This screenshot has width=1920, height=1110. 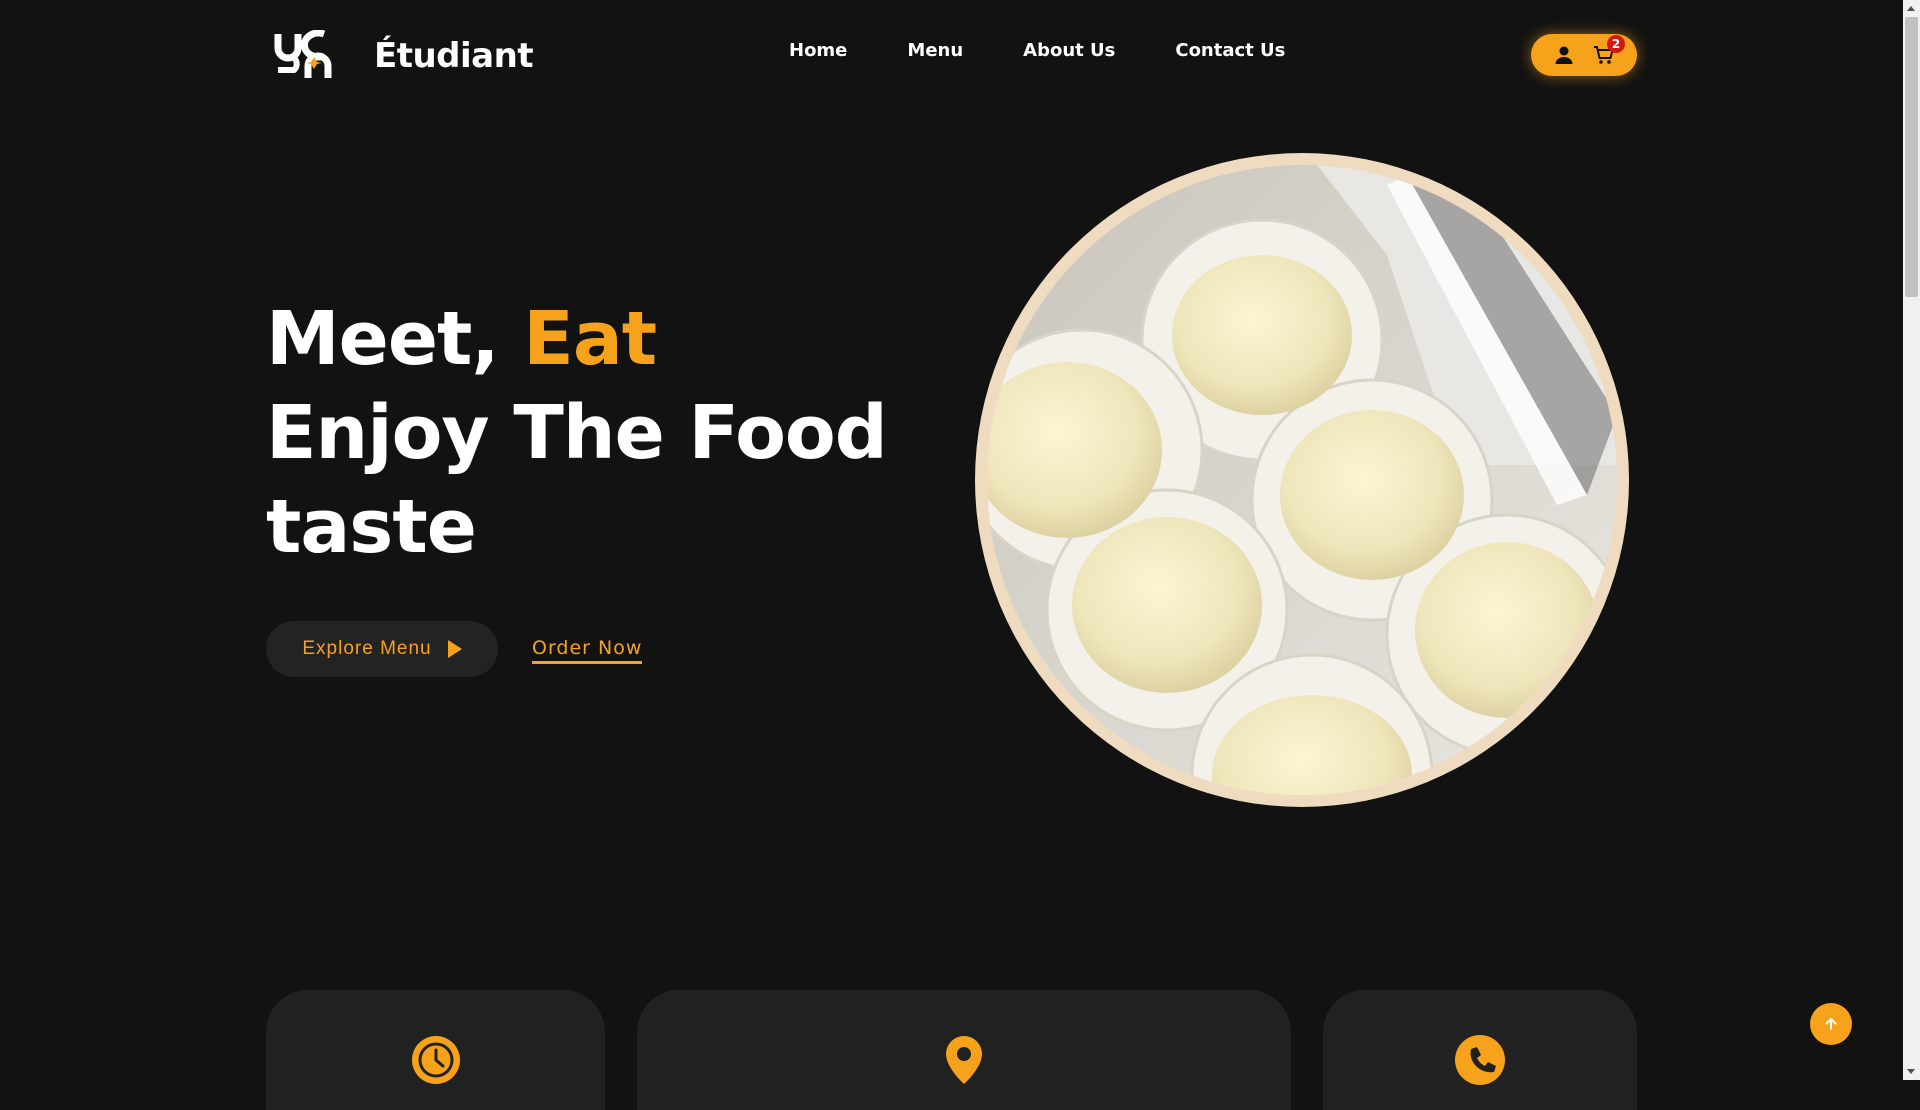 I want to click on hero-heading: Meet, Eat Enjoy The Food taste, so click(x=577, y=433).